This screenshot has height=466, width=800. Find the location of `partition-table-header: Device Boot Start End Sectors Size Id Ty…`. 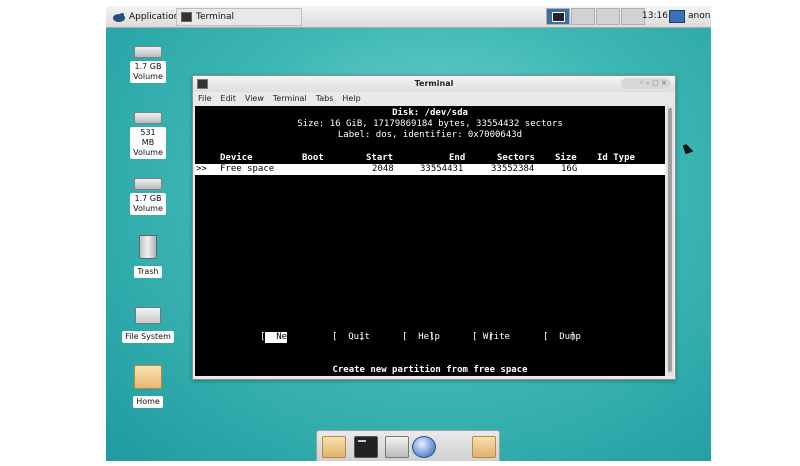

partition-table-header: Device Boot Start End Sectors Size Id Ty… is located at coordinates (430, 158).